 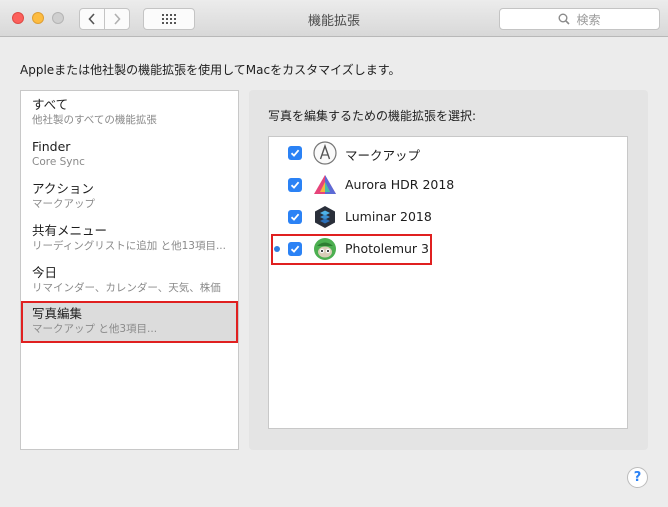 What do you see at coordinates (448, 217) in the screenshot?
I see `extension-row-luminar: Luminar 2018` at bounding box center [448, 217].